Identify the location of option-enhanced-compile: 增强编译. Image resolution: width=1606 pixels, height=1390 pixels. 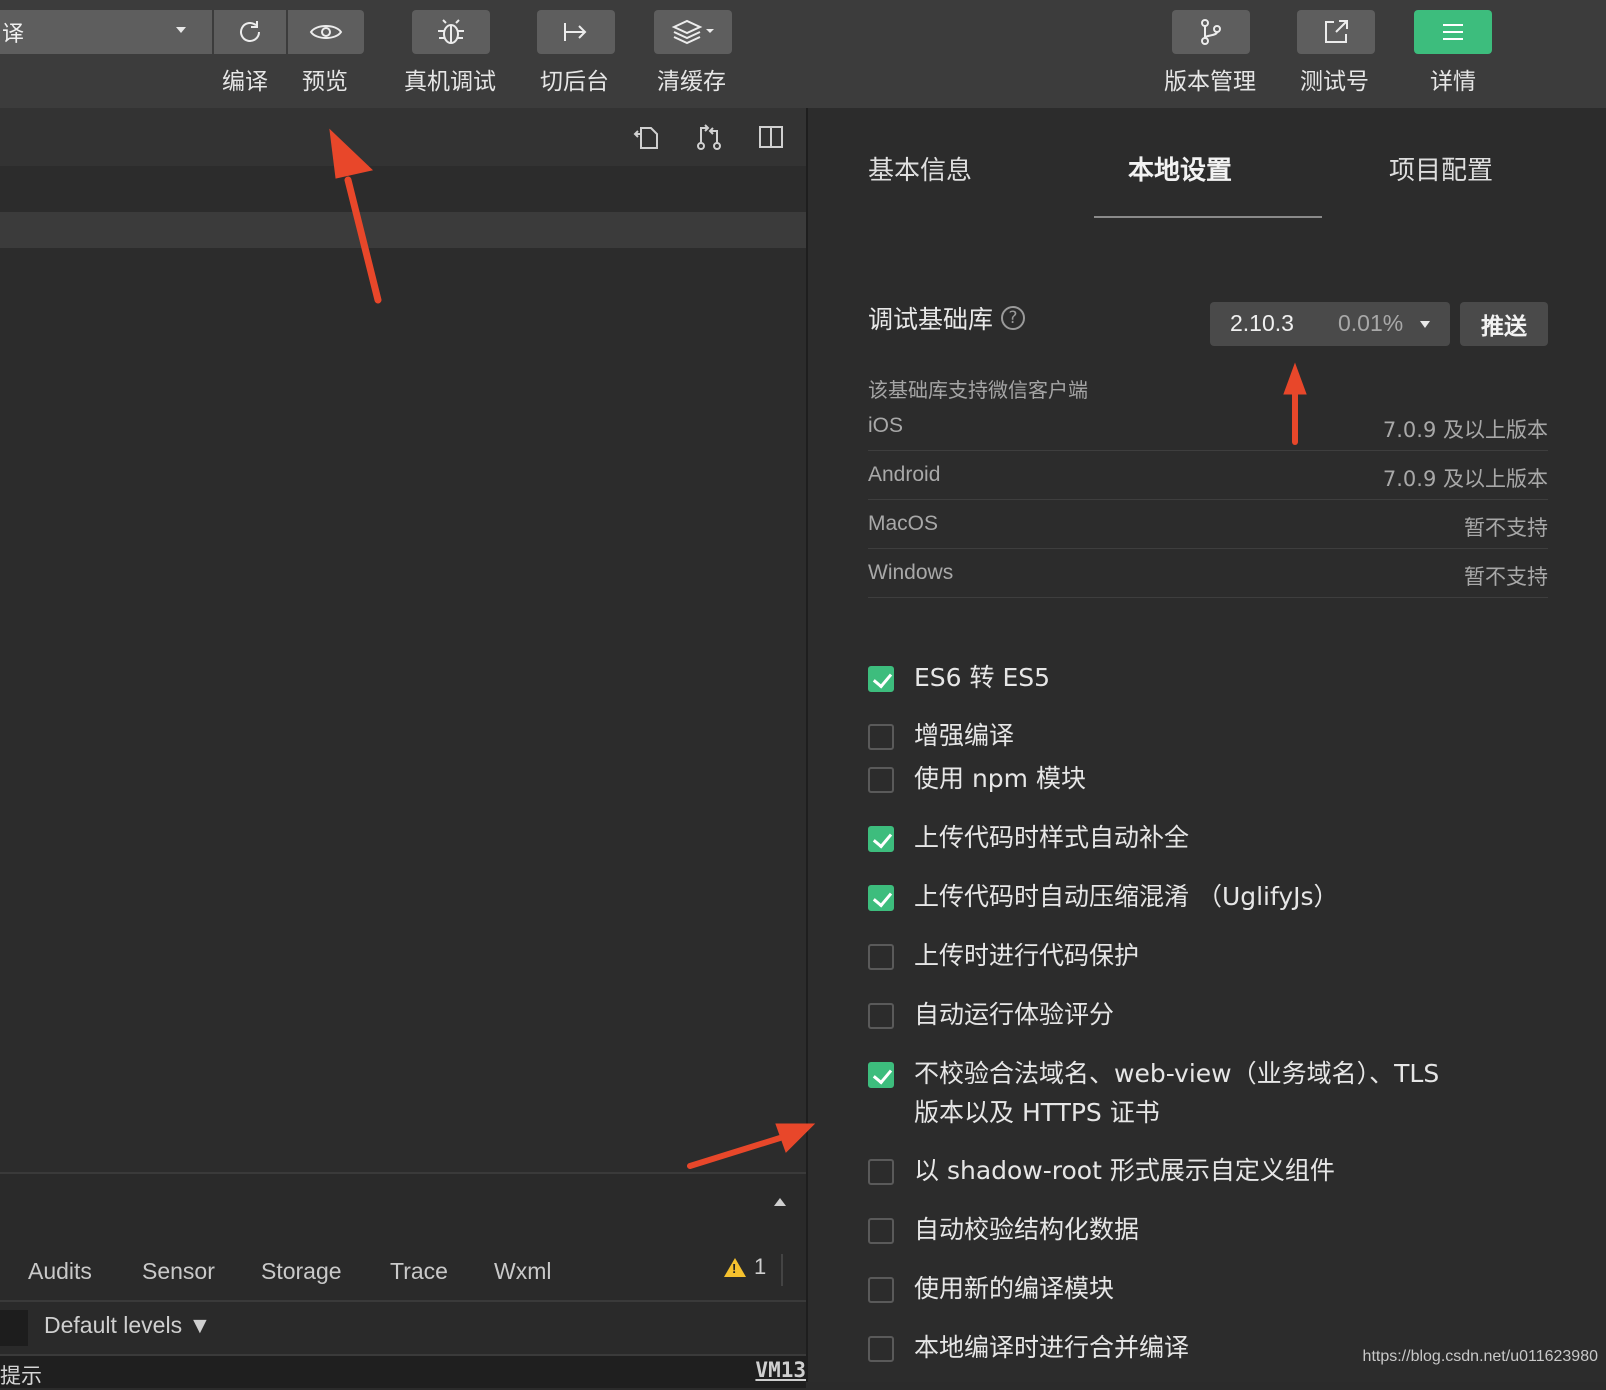
(941, 738).